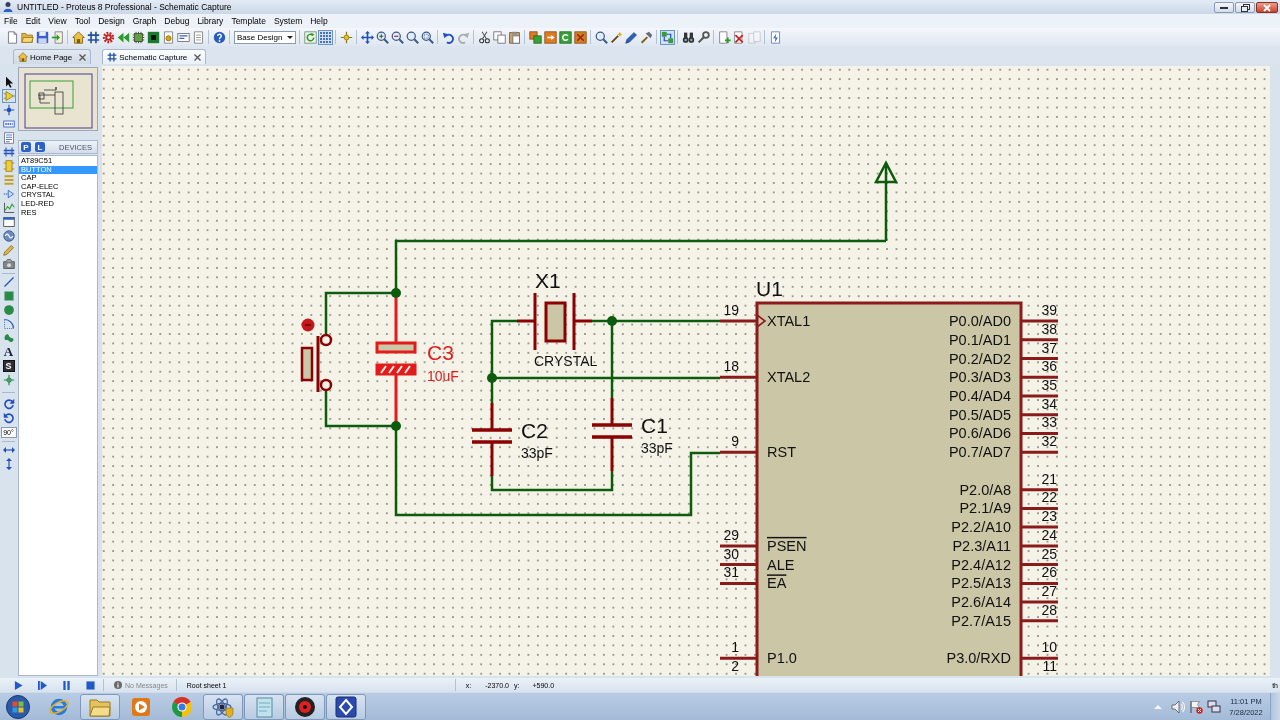 The image size is (1280, 720). I want to click on zoom-area-icon, so click(427, 37).